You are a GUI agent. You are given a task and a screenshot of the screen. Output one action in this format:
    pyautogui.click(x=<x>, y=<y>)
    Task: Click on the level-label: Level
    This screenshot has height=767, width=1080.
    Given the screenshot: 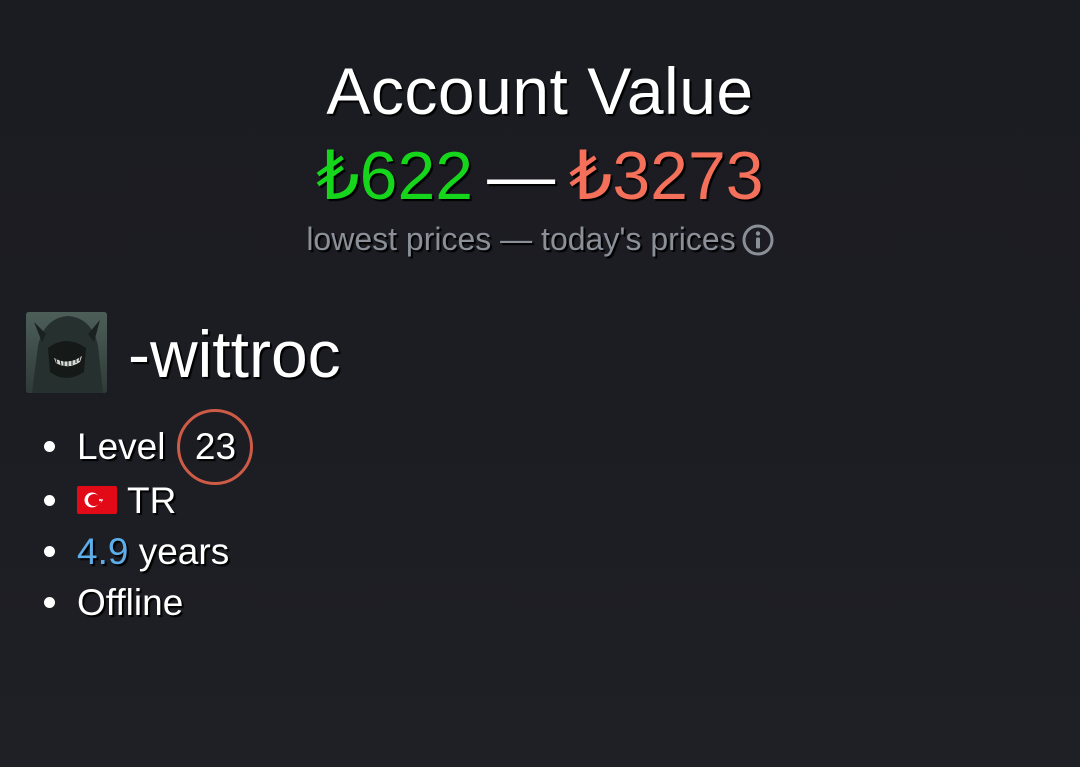 What is the action you would take?
    pyautogui.click(x=121, y=446)
    